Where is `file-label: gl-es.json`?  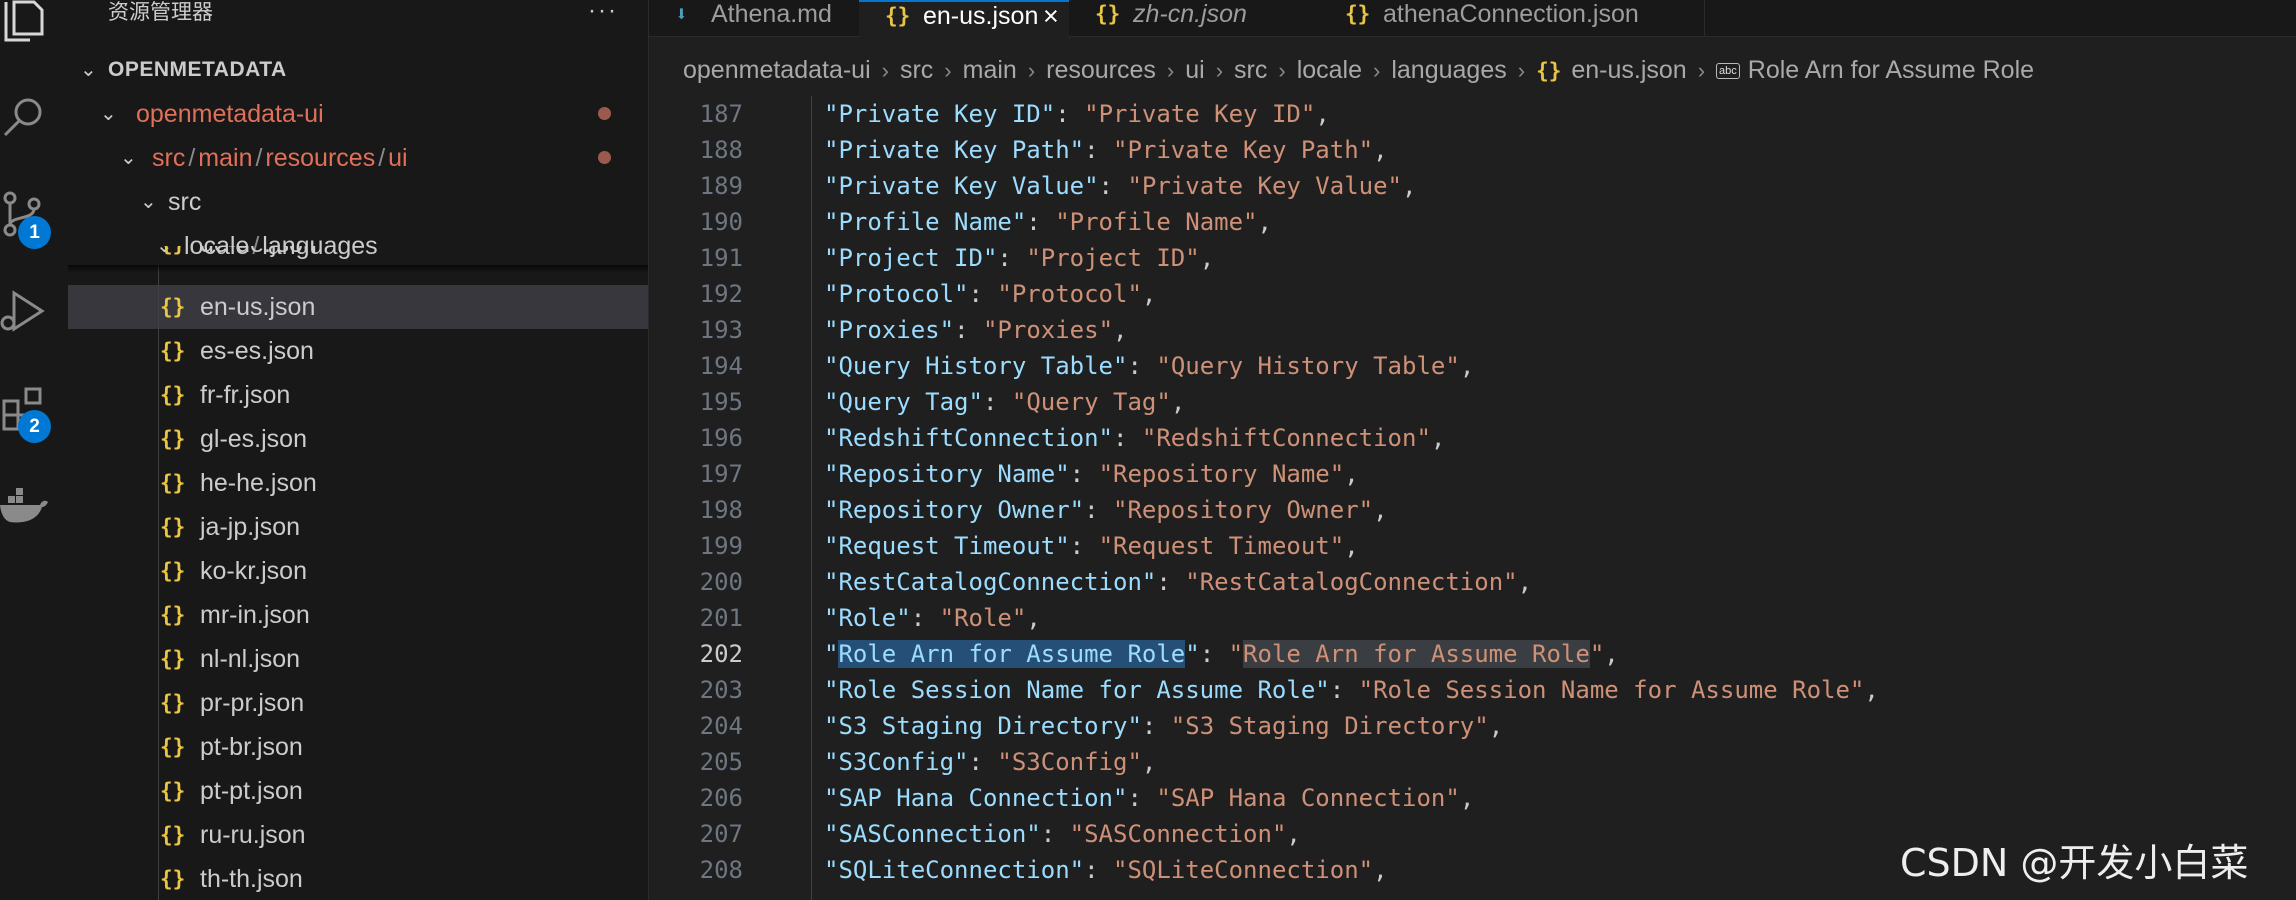 file-label: gl-es.json is located at coordinates (253, 439).